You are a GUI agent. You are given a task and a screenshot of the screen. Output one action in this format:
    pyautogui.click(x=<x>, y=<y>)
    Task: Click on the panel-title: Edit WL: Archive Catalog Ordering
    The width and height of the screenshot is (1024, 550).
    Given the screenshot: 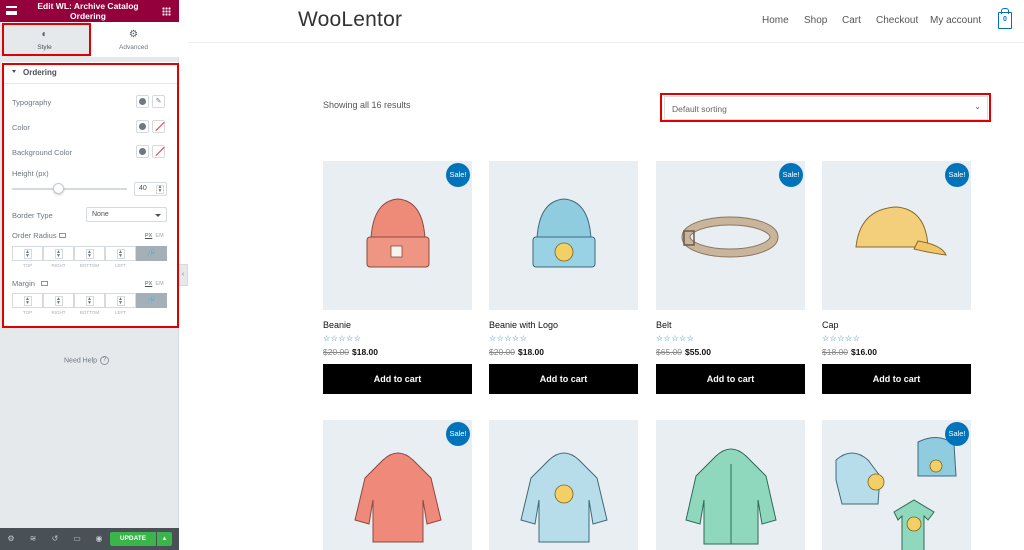 What is the action you would take?
    pyautogui.click(x=88, y=11)
    